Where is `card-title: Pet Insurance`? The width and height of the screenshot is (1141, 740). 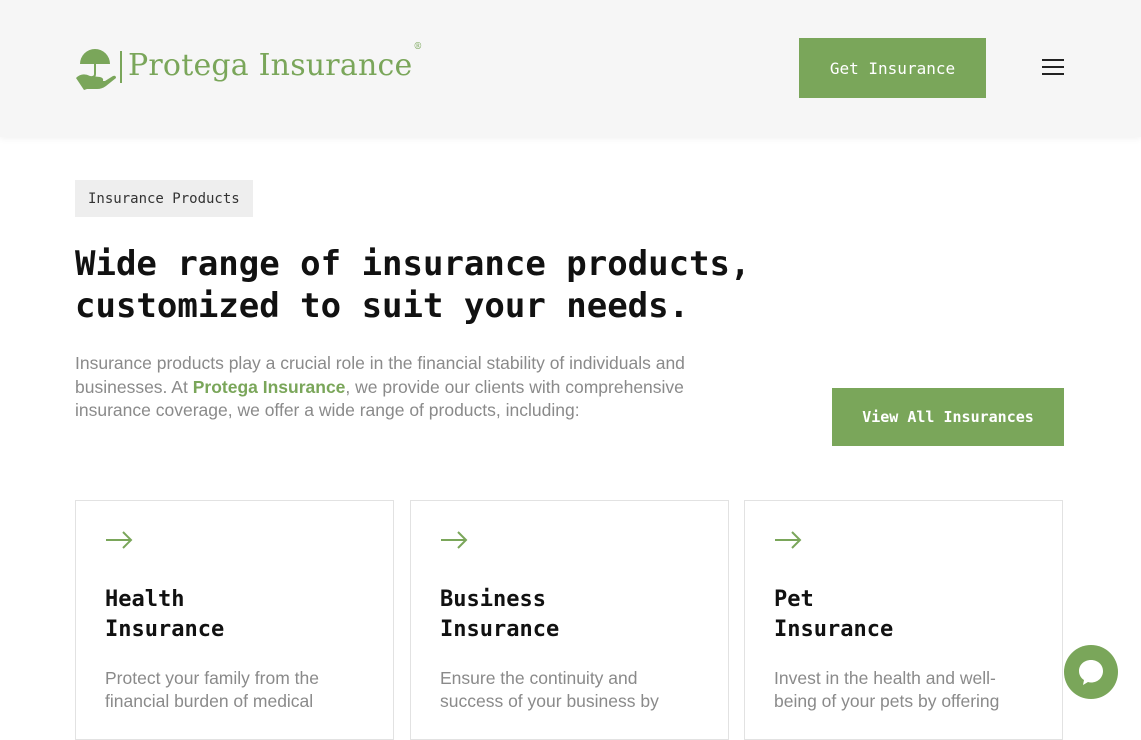
card-title: Pet Insurance is located at coordinates (834, 614).